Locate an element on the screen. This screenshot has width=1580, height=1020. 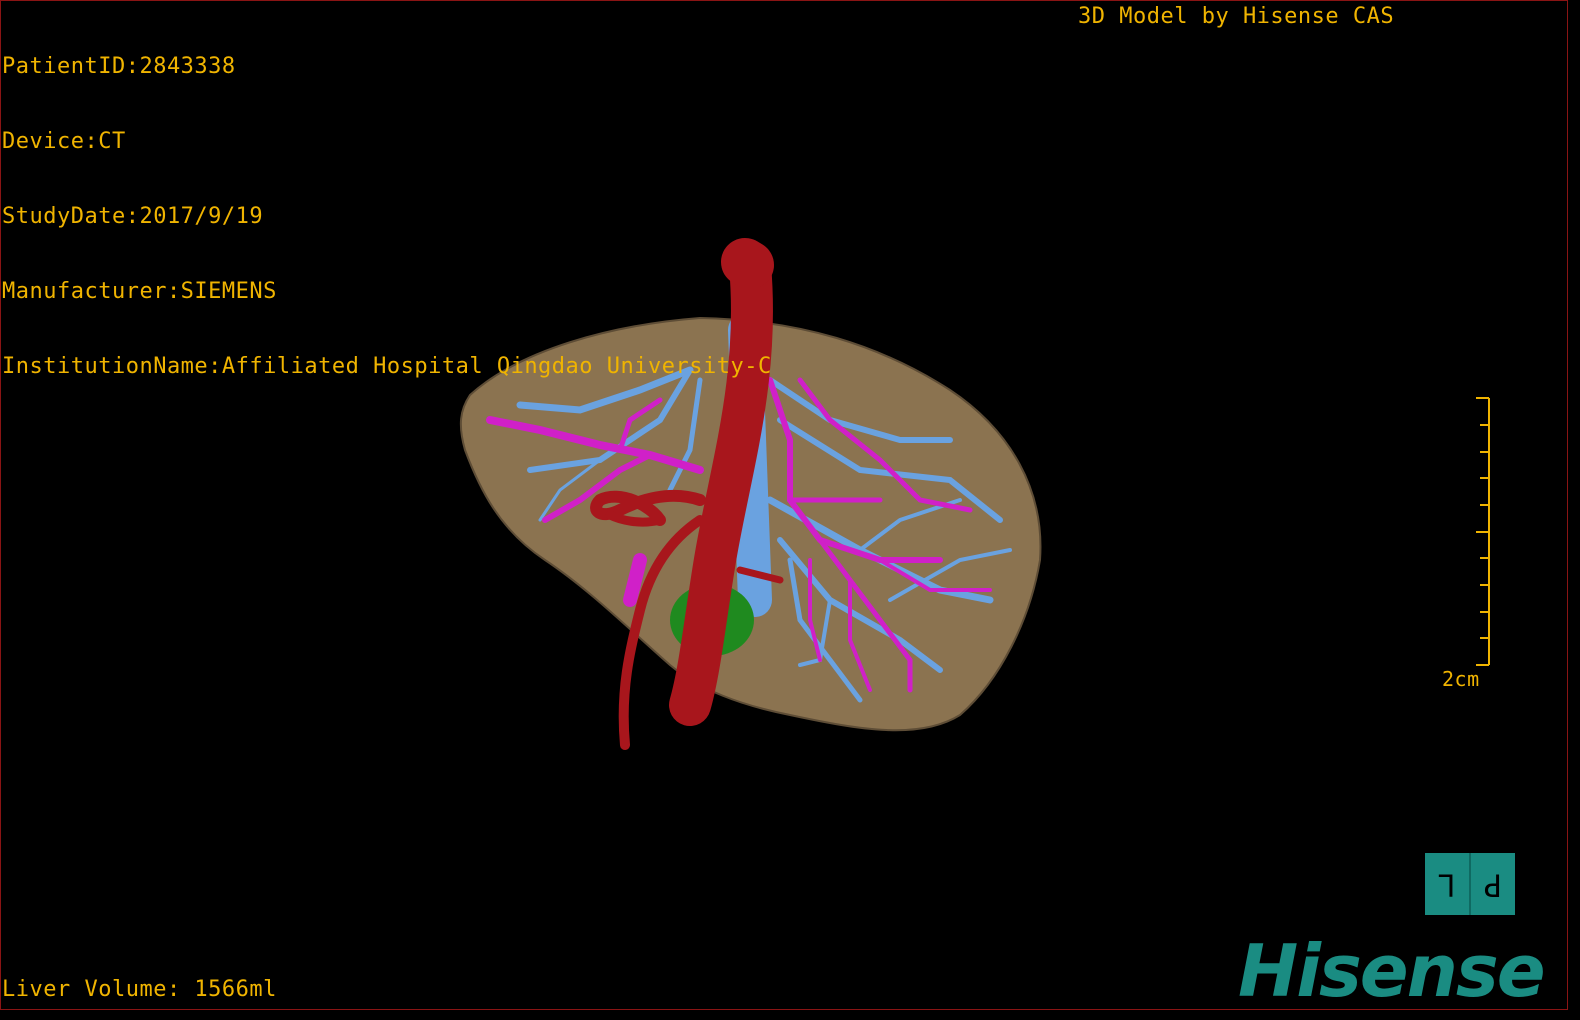
orientation-face-left: L is located at coordinates (1448, 884).